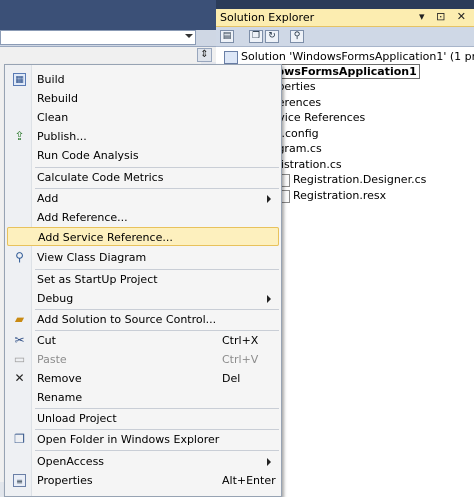 This screenshot has height=497, width=474. What do you see at coordinates (128, 439) in the screenshot?
I see `menu-item-label: Open Folder in Windows Explorer` at bounding box center [128, 439].